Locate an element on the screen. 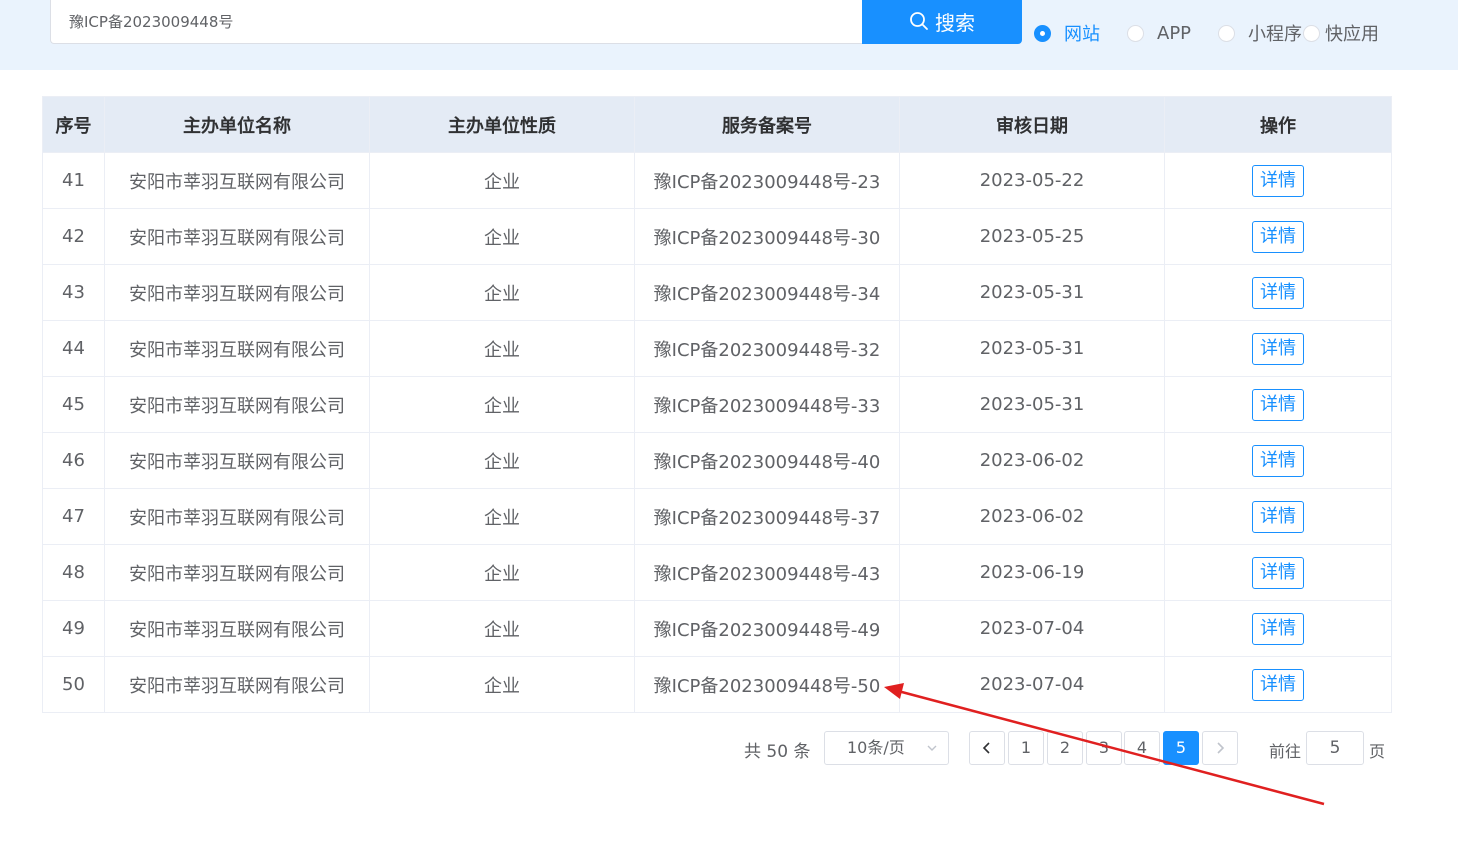 Image resolution: width=1458 pixels, height=843 pixels. cell-review-date: 2023-07-04 is located at coordinates (1032, 684).